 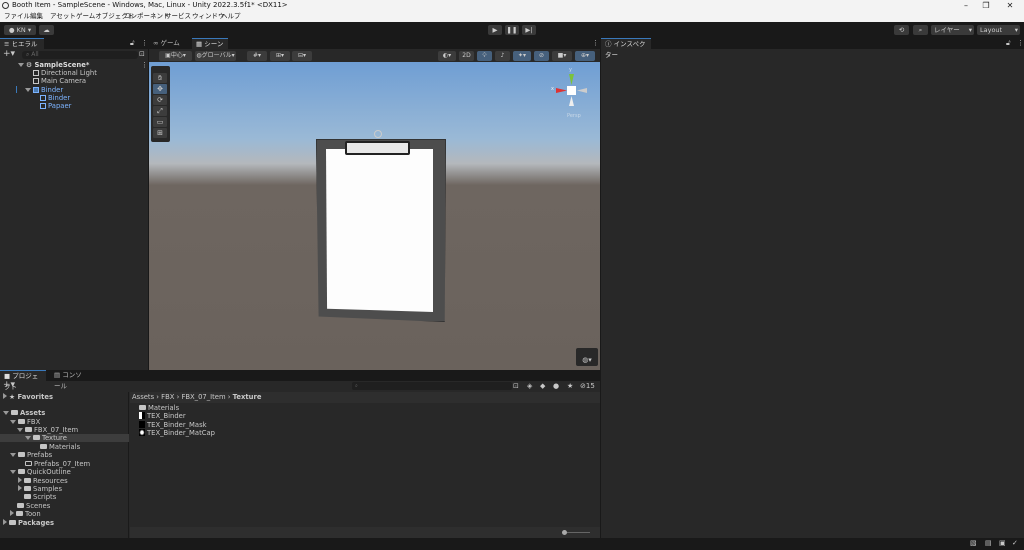 What do you see at coordinates (920, 30) in the screenshot?
I see `search-icon: ⌕` at bounding box center [920, 30].